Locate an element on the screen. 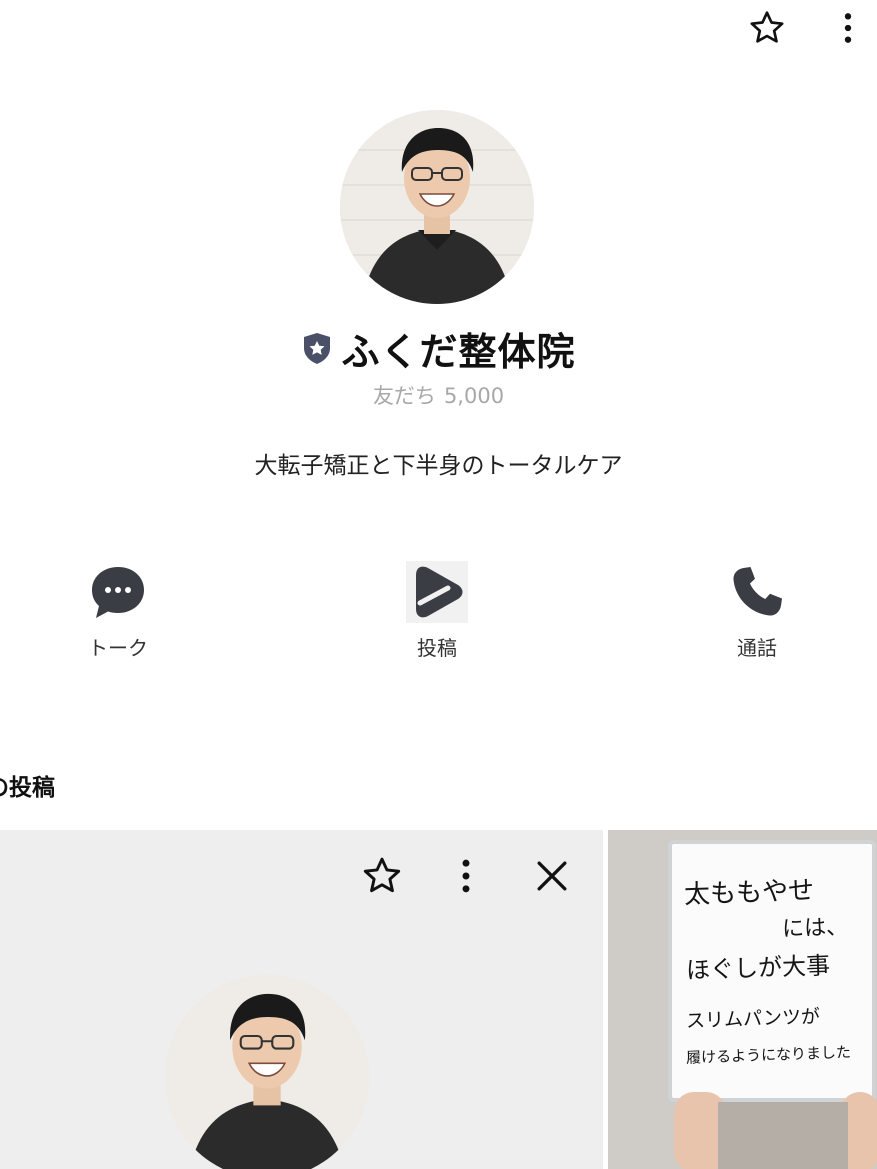 This screenshot has width=877, height=1169. board-line-4: スリムパンツが is located at coordinates (753, 1019).